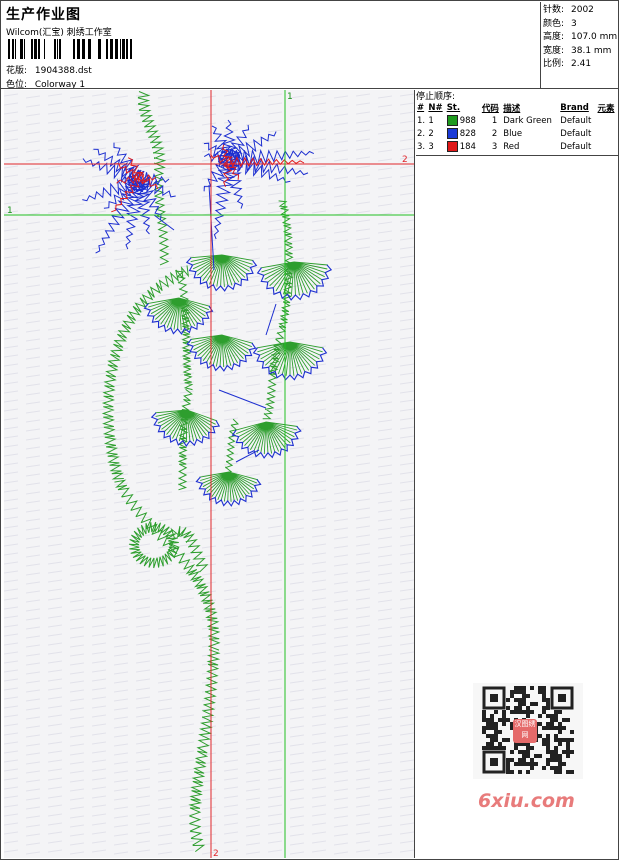 The height and width of the screenshot is (861, 620). Describe the element at coordinates (431, 133) in the screenshot. I see `row-n: 2` at that location.